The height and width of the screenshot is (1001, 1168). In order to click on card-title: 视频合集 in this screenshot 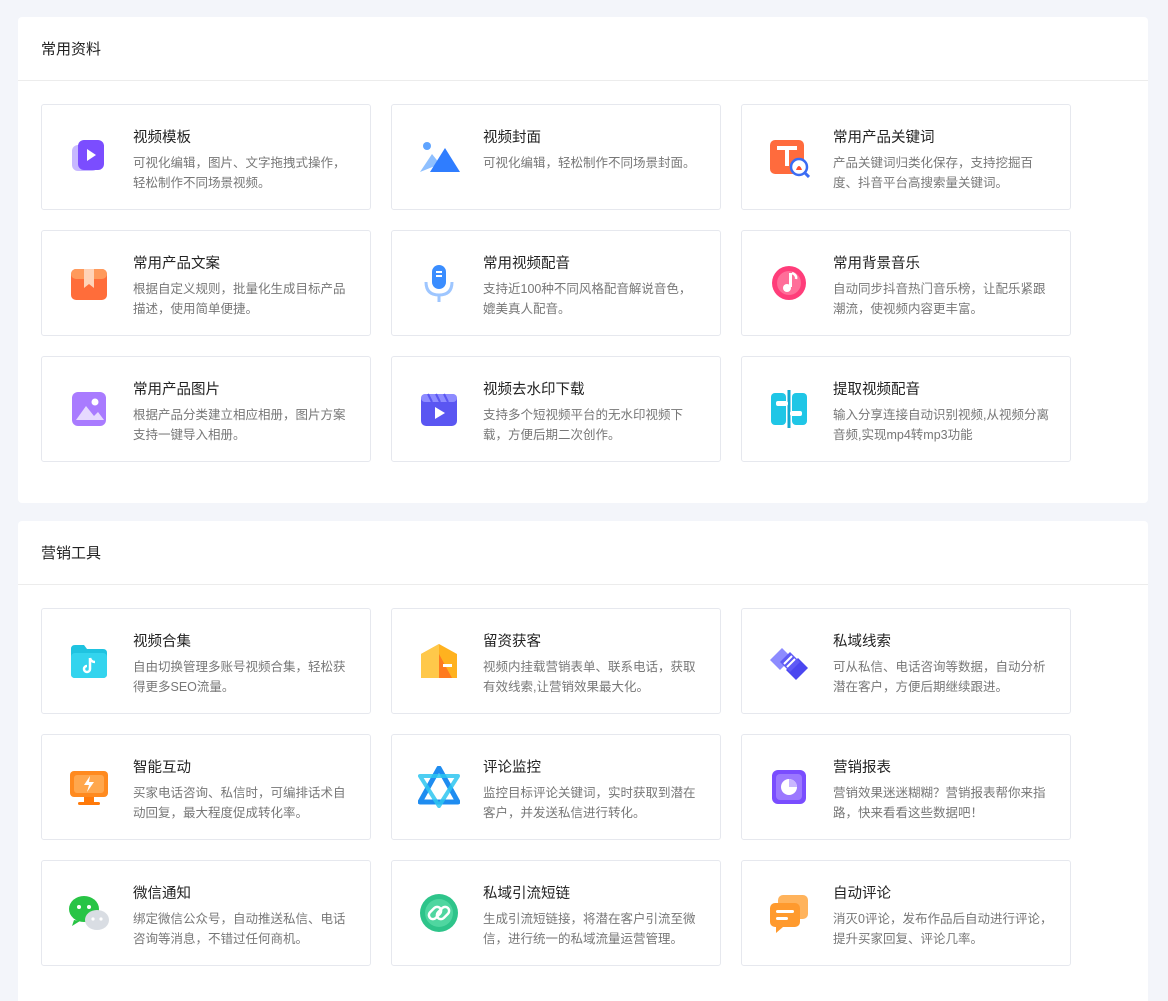, I will do `click(162, 642)`.